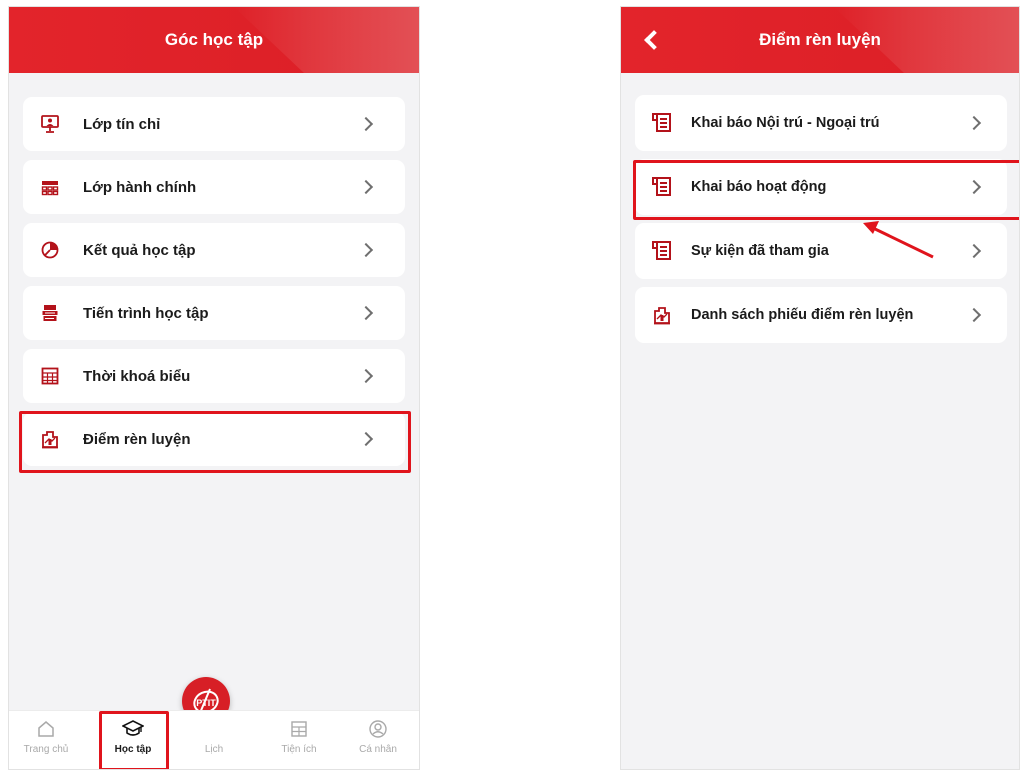 This screenshot has height=773, width=1027. Describe the element at coordinates (146, 313) in the screenshot. I see `menu-item-label: Tiến trình học tập` at that location.